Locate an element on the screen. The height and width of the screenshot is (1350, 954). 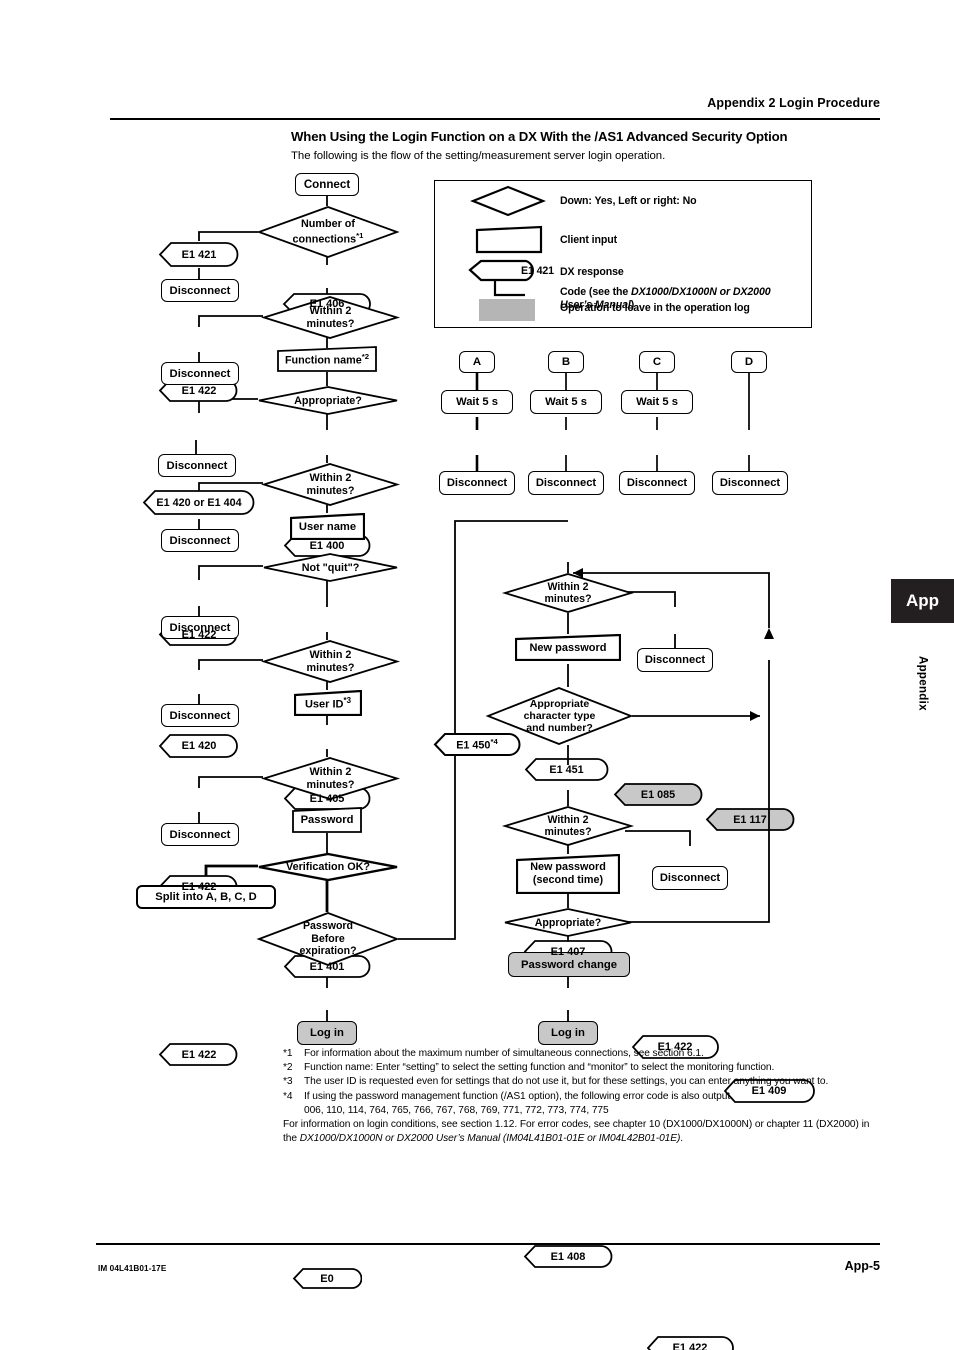
footer-page-number: App-5 is located at coordinates (862, 1266).